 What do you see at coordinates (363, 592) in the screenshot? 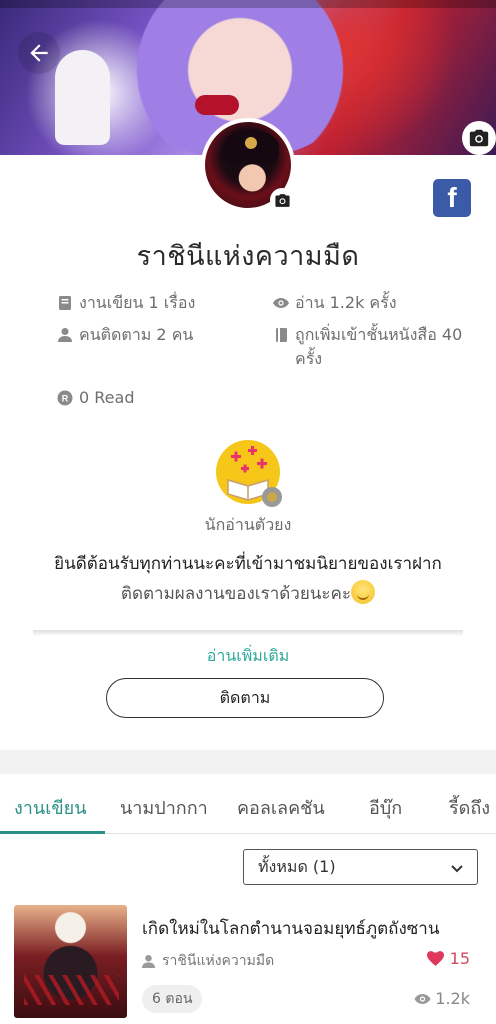
I see `smile-emoji-icon` at bounding box center [363, 592].